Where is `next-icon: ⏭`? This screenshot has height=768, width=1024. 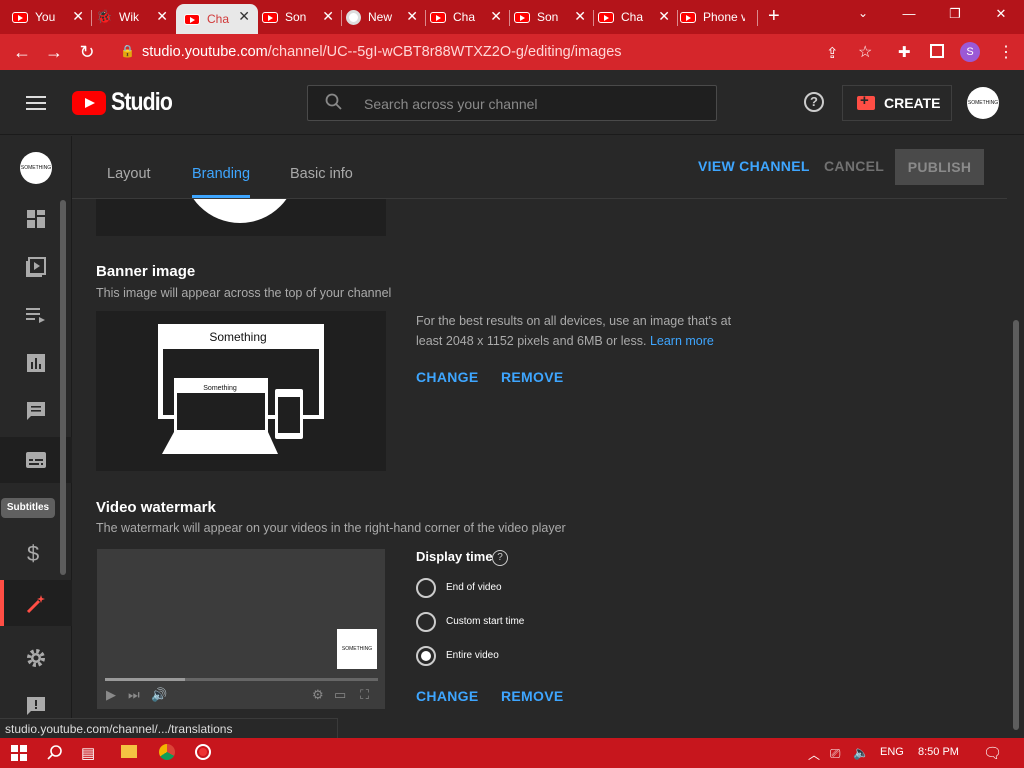
next-icon: ⏭ is located at coordinates (134, 694).